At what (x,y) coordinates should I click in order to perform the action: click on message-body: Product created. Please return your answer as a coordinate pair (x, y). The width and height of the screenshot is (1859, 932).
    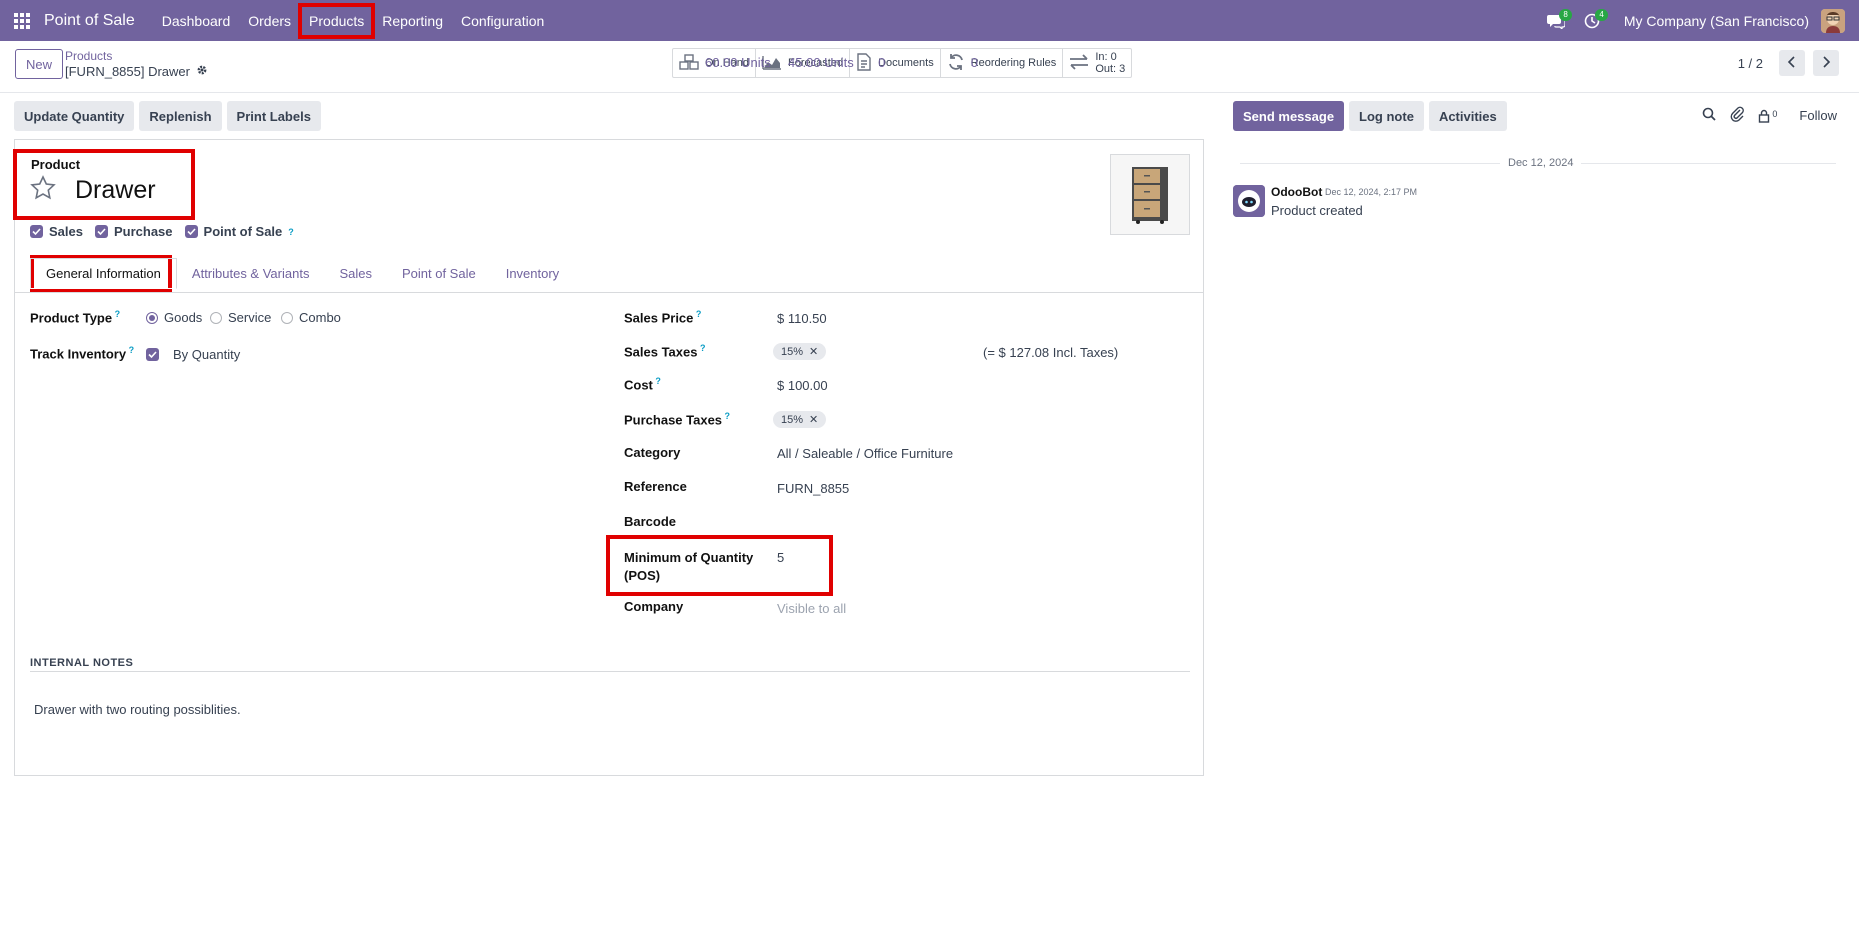
    Looking at the image, I should click on (1317, 210).